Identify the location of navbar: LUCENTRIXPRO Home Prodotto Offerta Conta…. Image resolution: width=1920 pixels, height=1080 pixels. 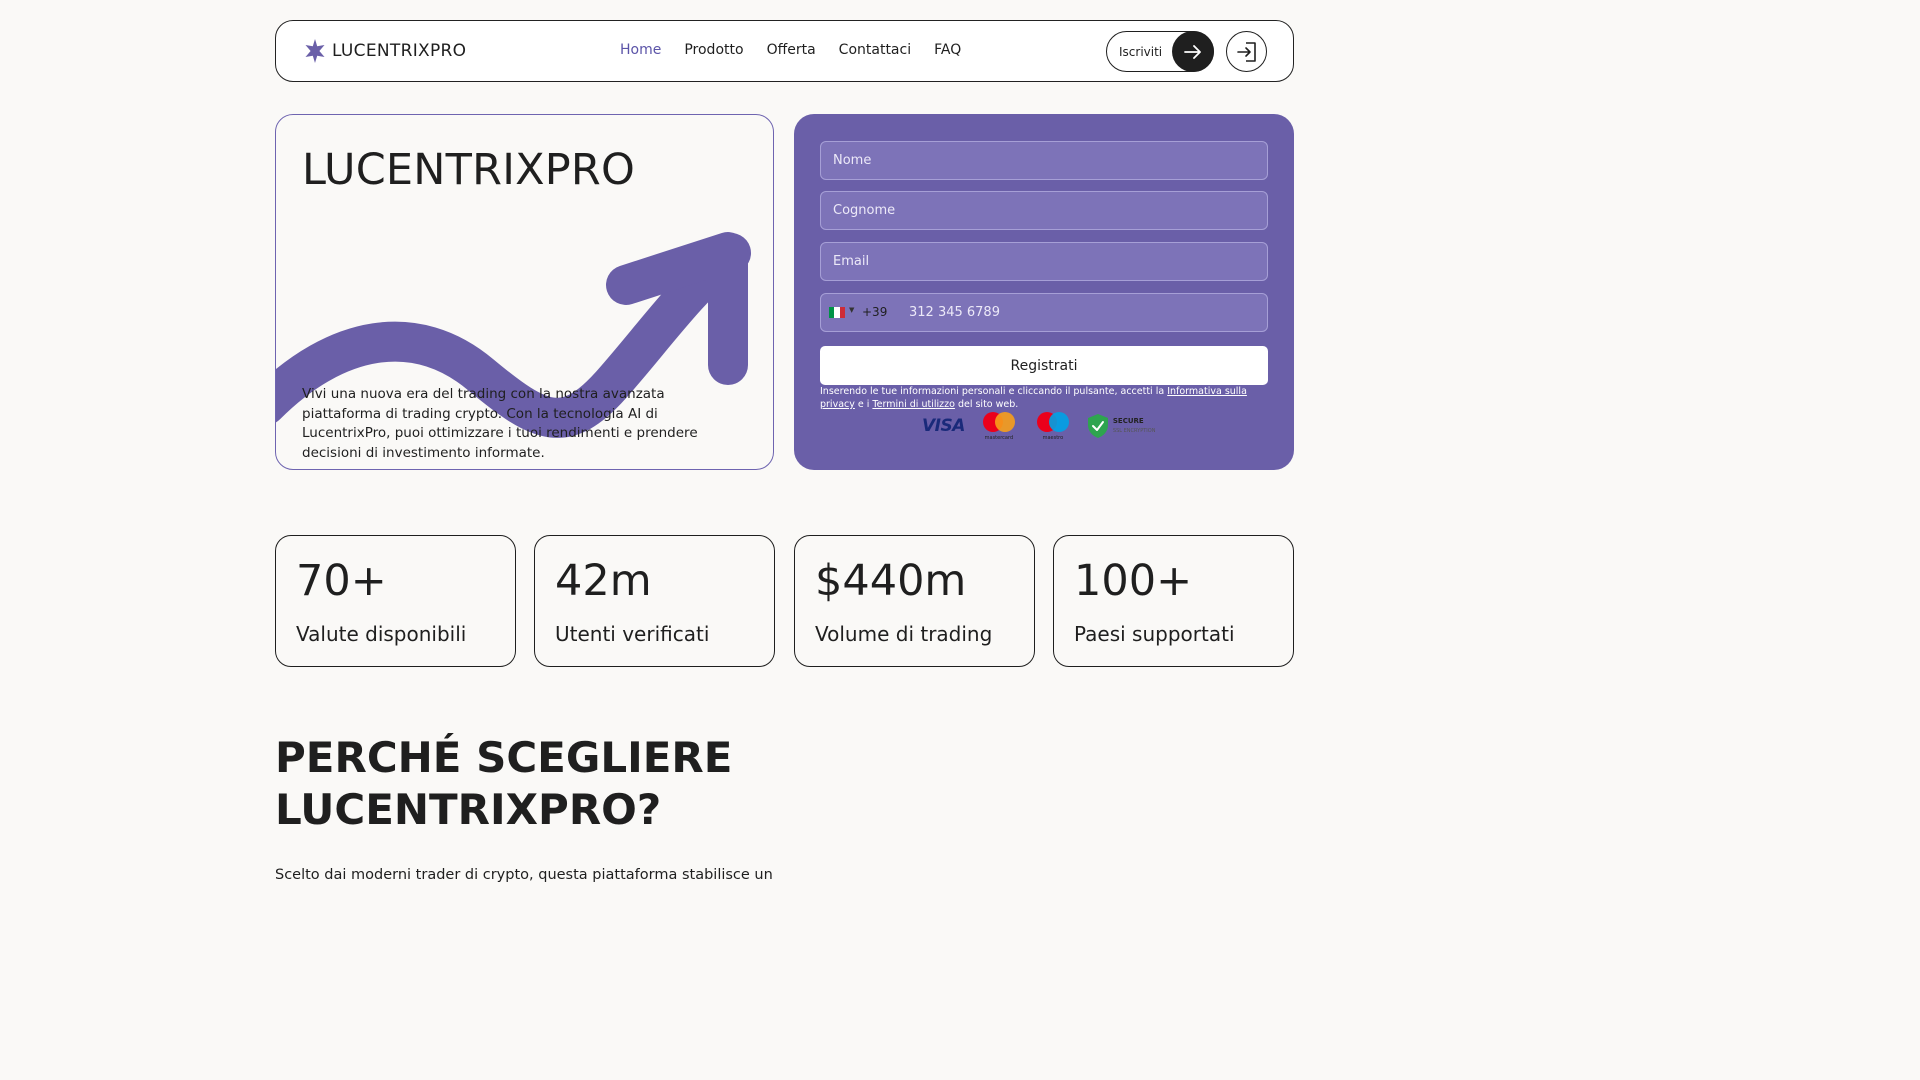
(784, 51).